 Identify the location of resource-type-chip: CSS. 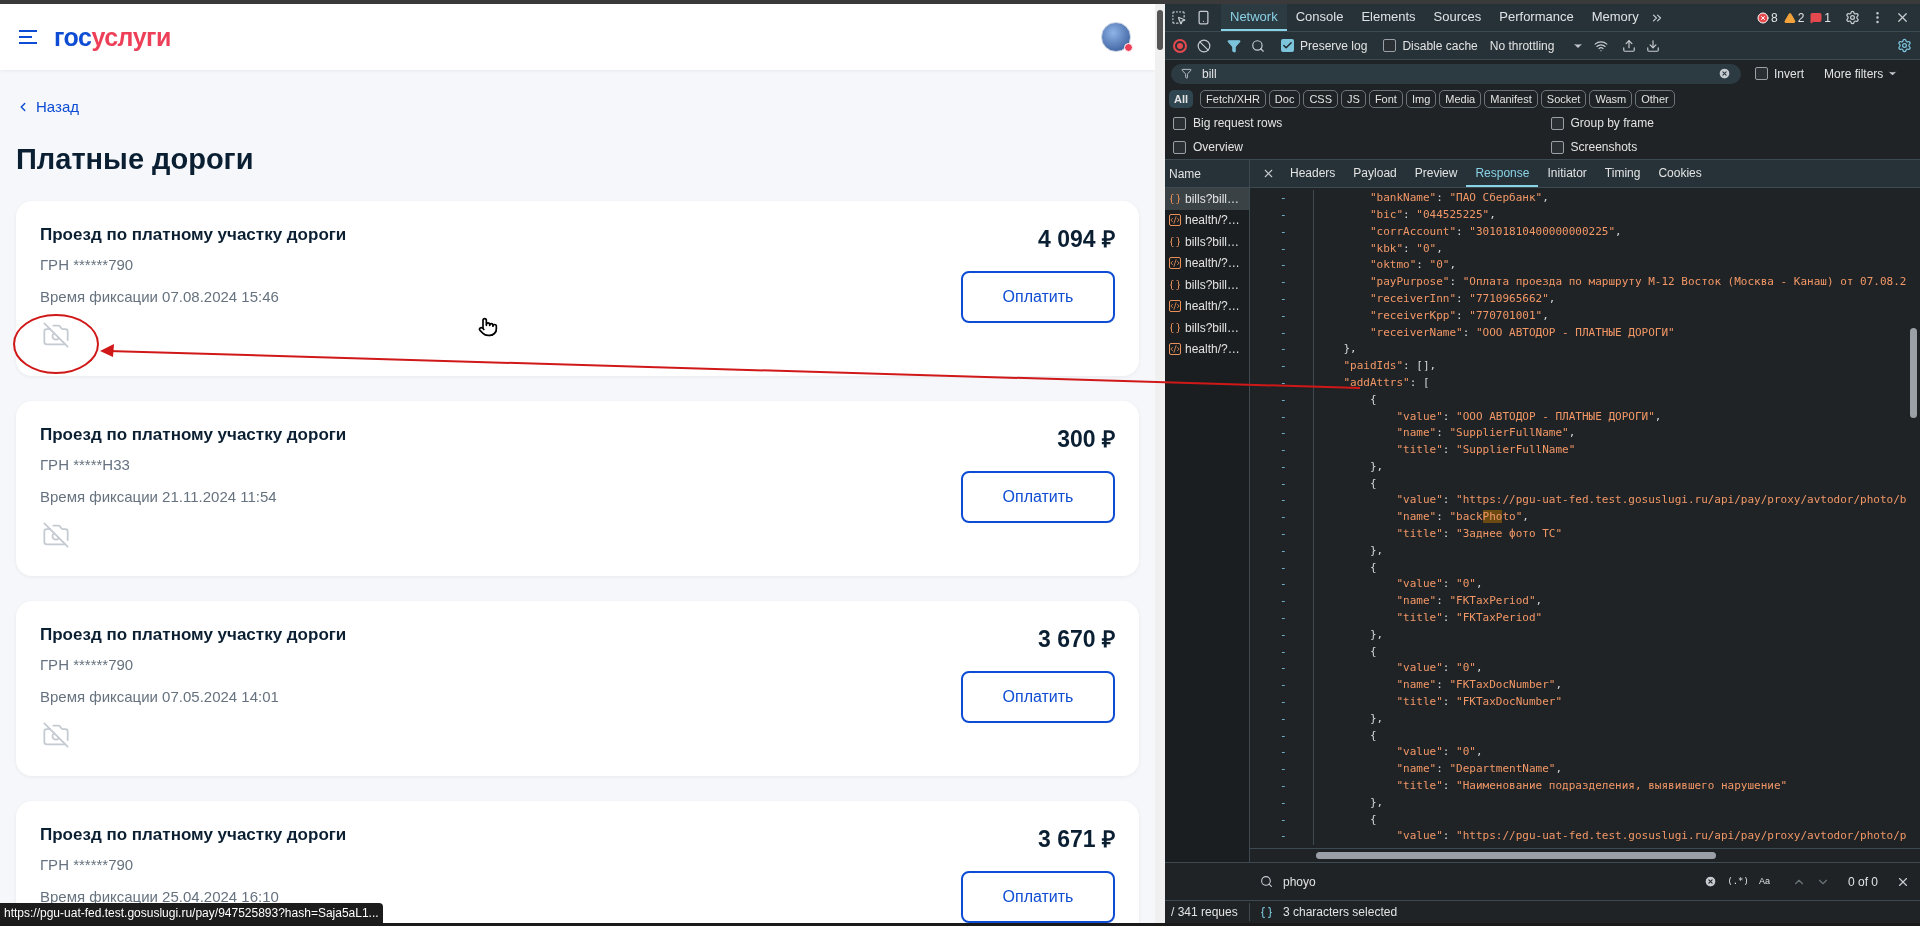
(1321, 99).